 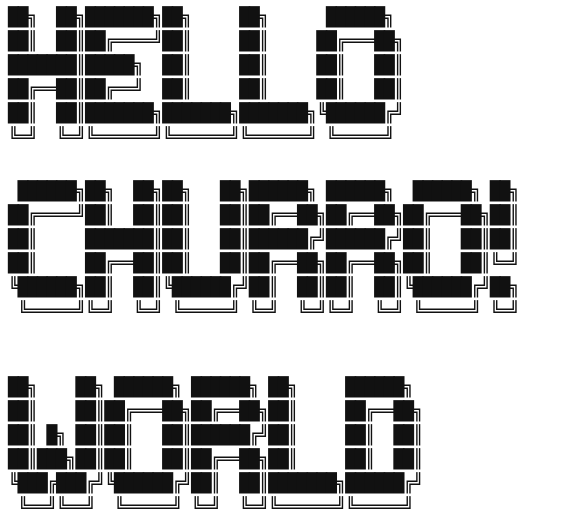 What do you see at coordinates (216, 459) in the screenshot?
I see `ascii-line: ██║███╗██║██║ ██║██╔══██╗██║ ██║ ██║` at bounding box center [216, 459].